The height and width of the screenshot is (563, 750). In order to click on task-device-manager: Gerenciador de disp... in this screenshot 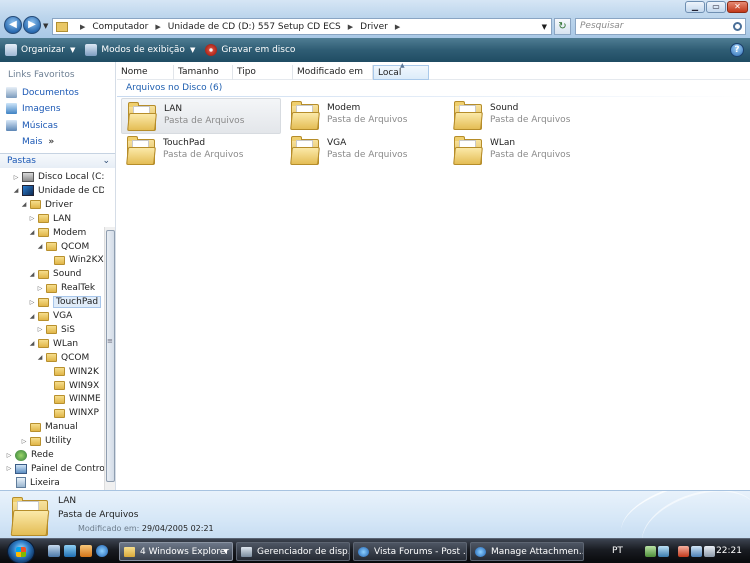, I will do `click(293, 551)`.